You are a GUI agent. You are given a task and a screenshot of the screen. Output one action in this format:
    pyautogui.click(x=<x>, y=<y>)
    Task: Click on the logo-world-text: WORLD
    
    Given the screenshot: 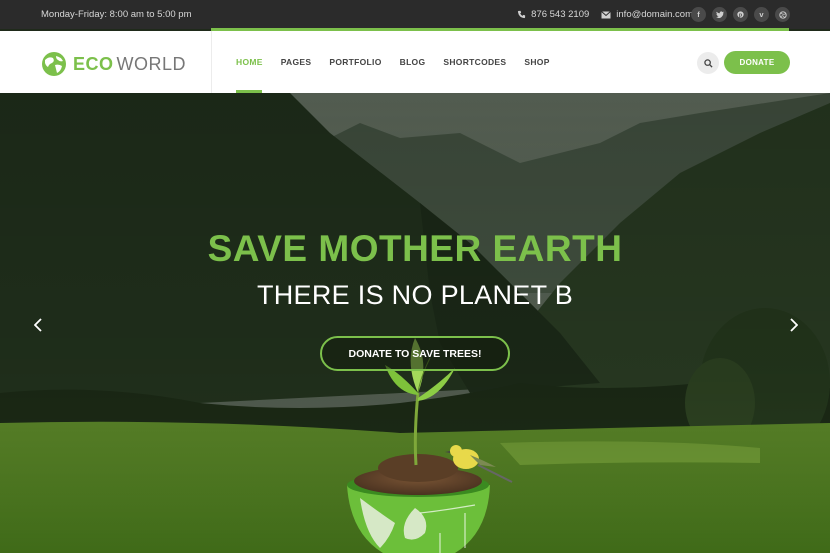 What is the action you would take?
    pyautogui.click(x=151, y=63)
    